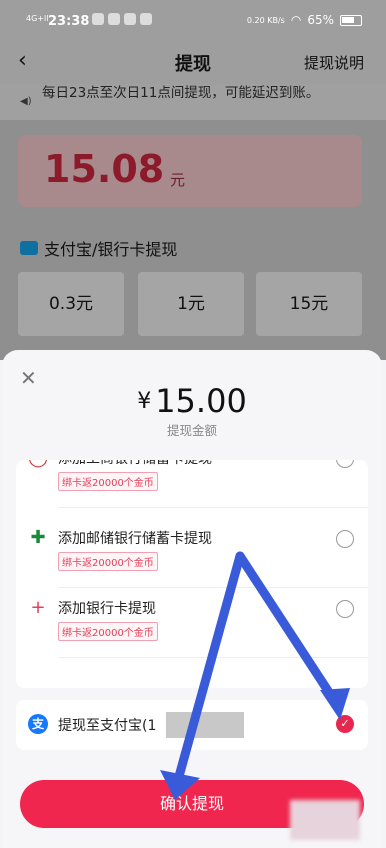 This screenshot has height=848, width=386. Describe the element at coordinates (255, 675) in the screenshot. I see `annotation-arrows` at that location.